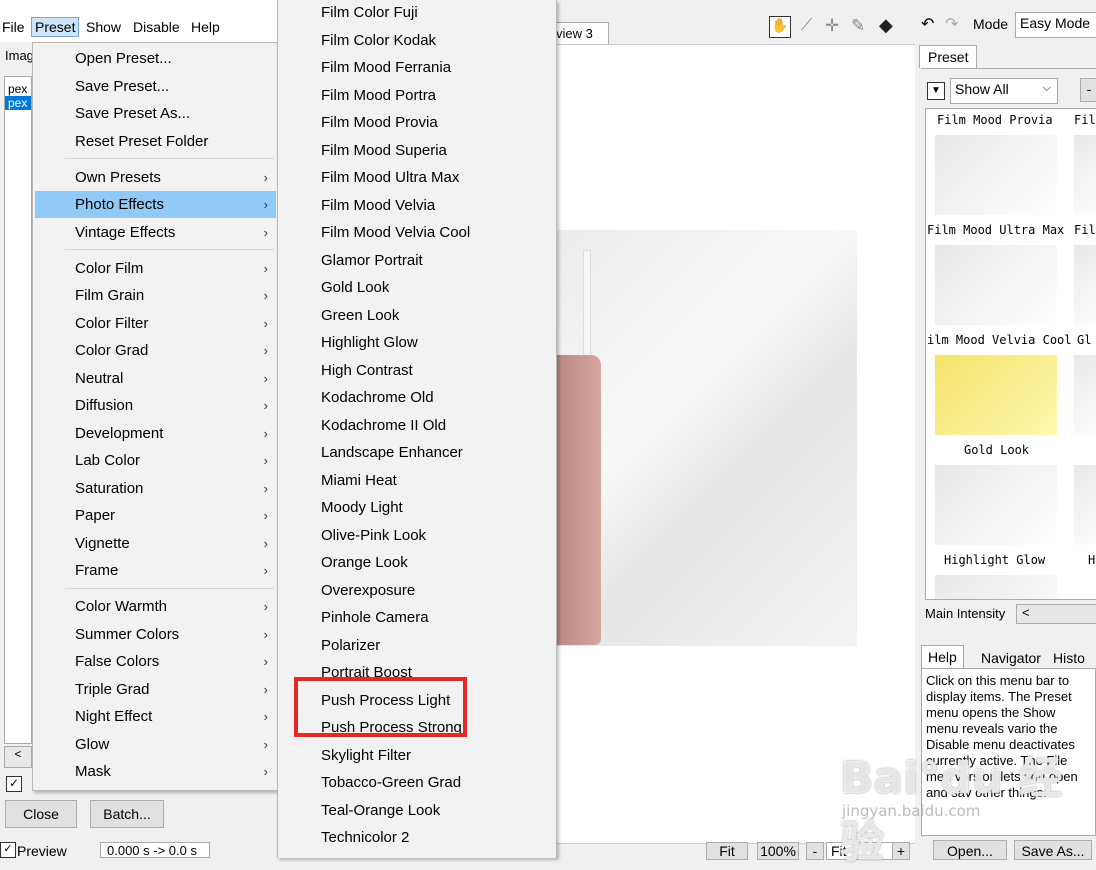  I want to click on photo-effect-item: Tobacco-Green Grad, so click(417, 783).